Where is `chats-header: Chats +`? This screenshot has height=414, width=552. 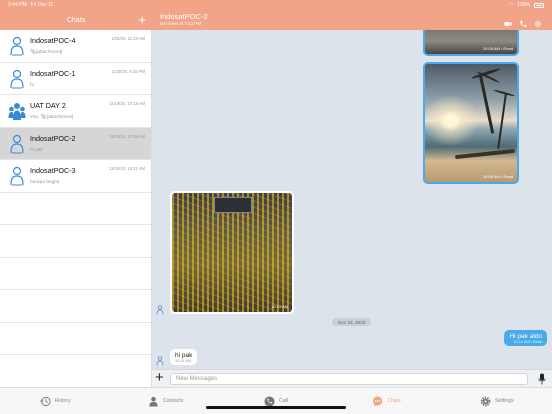
chats-header: Chats + is located at coordinates (76, 20).